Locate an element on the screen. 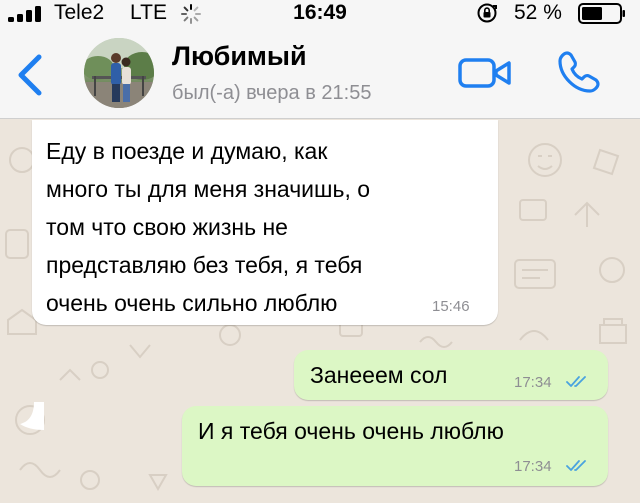 This screenshot has width=640, height=503. incoming-bubble-tail is located at coordinates (32, 416).